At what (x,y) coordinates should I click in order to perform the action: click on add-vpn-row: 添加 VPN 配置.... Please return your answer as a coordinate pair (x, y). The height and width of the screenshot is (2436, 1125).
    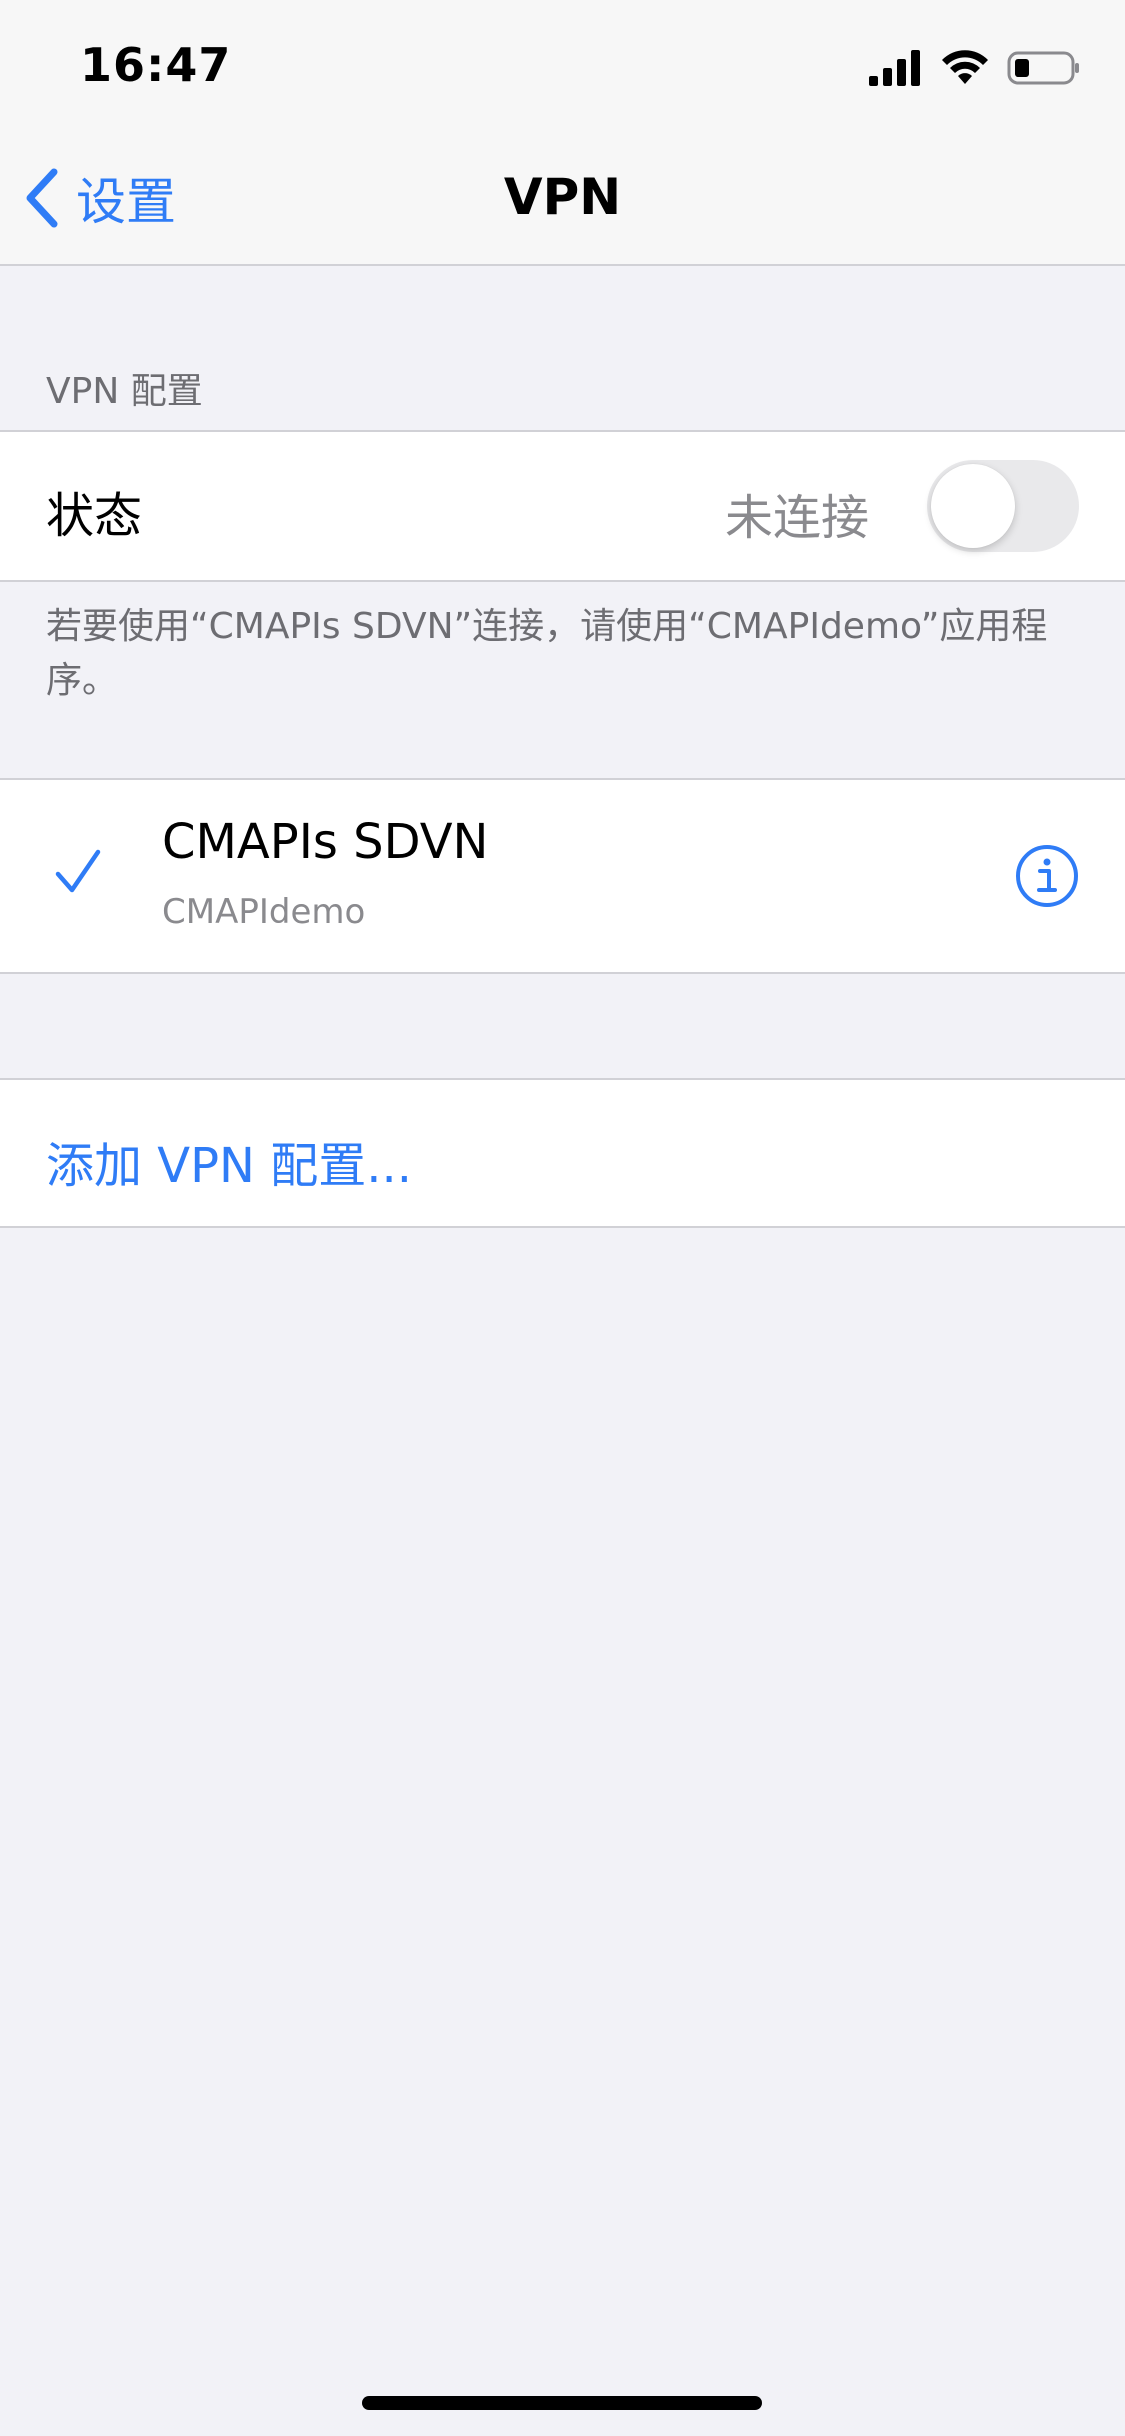
    Looking at the image, I should click on (562, 1153).